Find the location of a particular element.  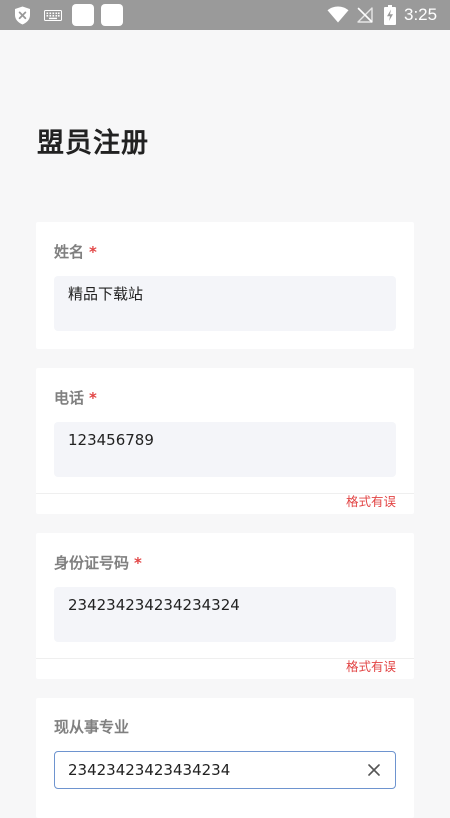

id-number-input: 234234234234234324 is located at coordinates (225, 614).